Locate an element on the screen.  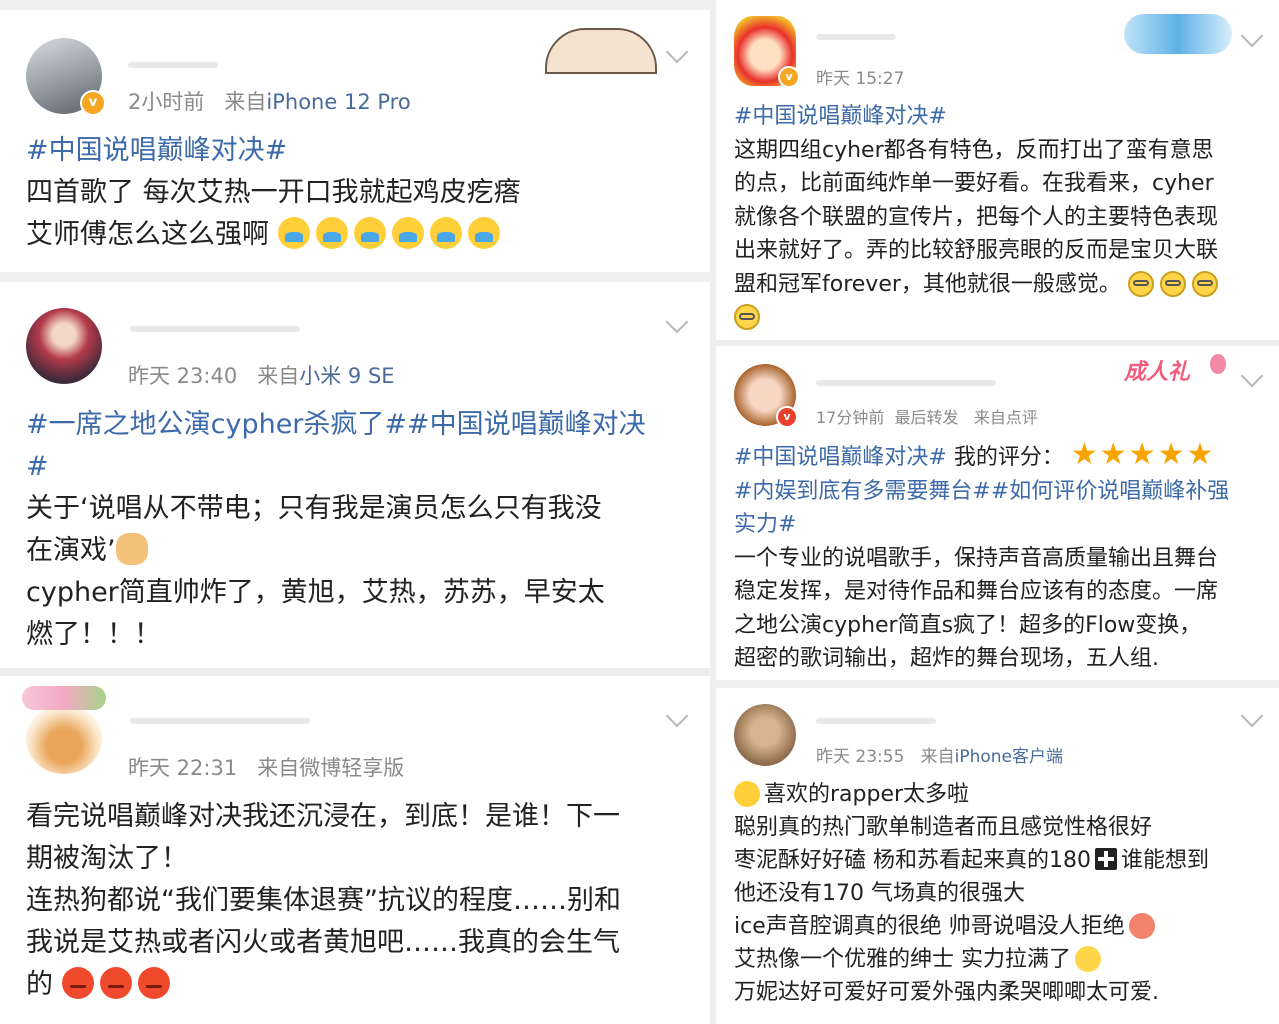
text-line: 关于‘说唱从不带电；只有我是演员怎么只有我没 is located at coordinates (314, 508).